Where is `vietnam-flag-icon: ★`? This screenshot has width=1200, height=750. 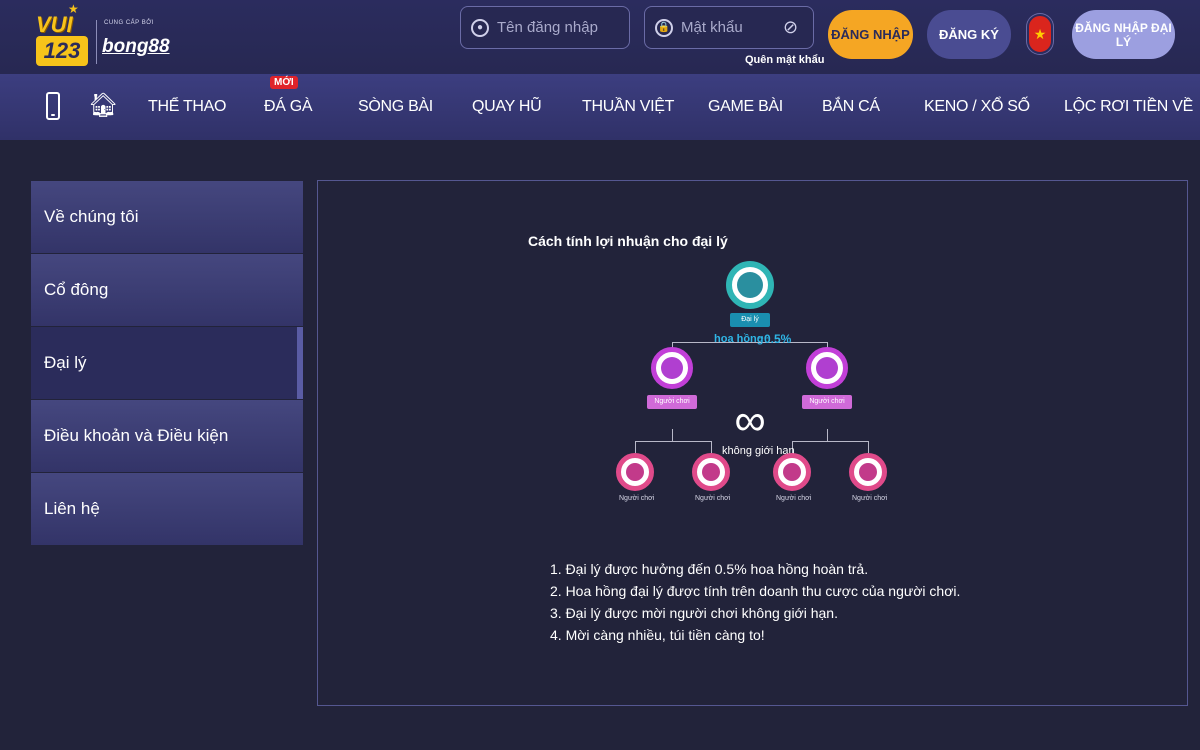
vietnam-flag-icon: ★ is located at coordinates (1040, 34).